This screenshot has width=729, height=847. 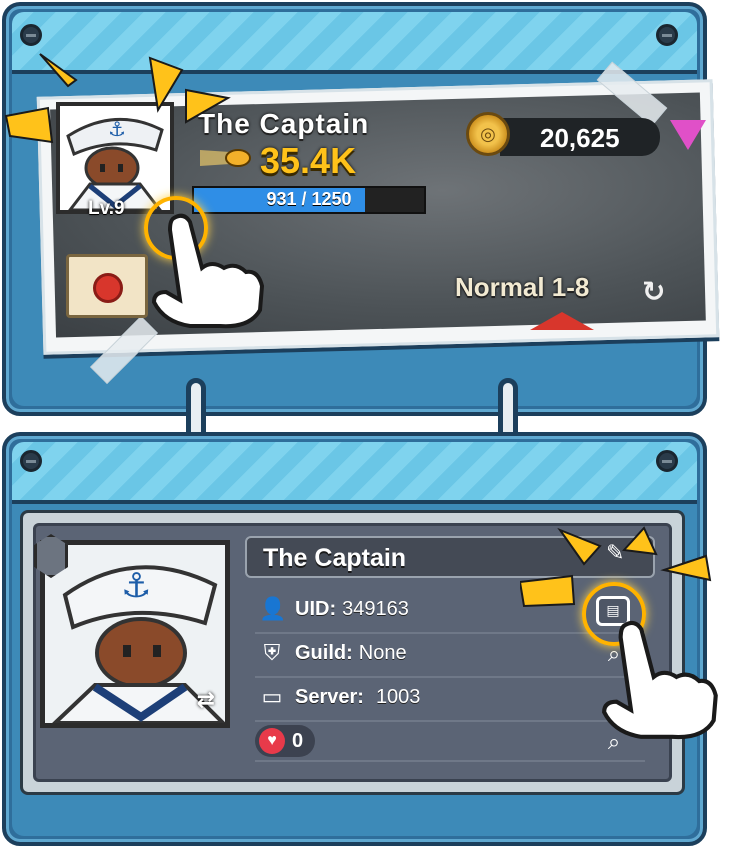 I want to click on combat-power: 35.4K, so click(x=308, y=160).